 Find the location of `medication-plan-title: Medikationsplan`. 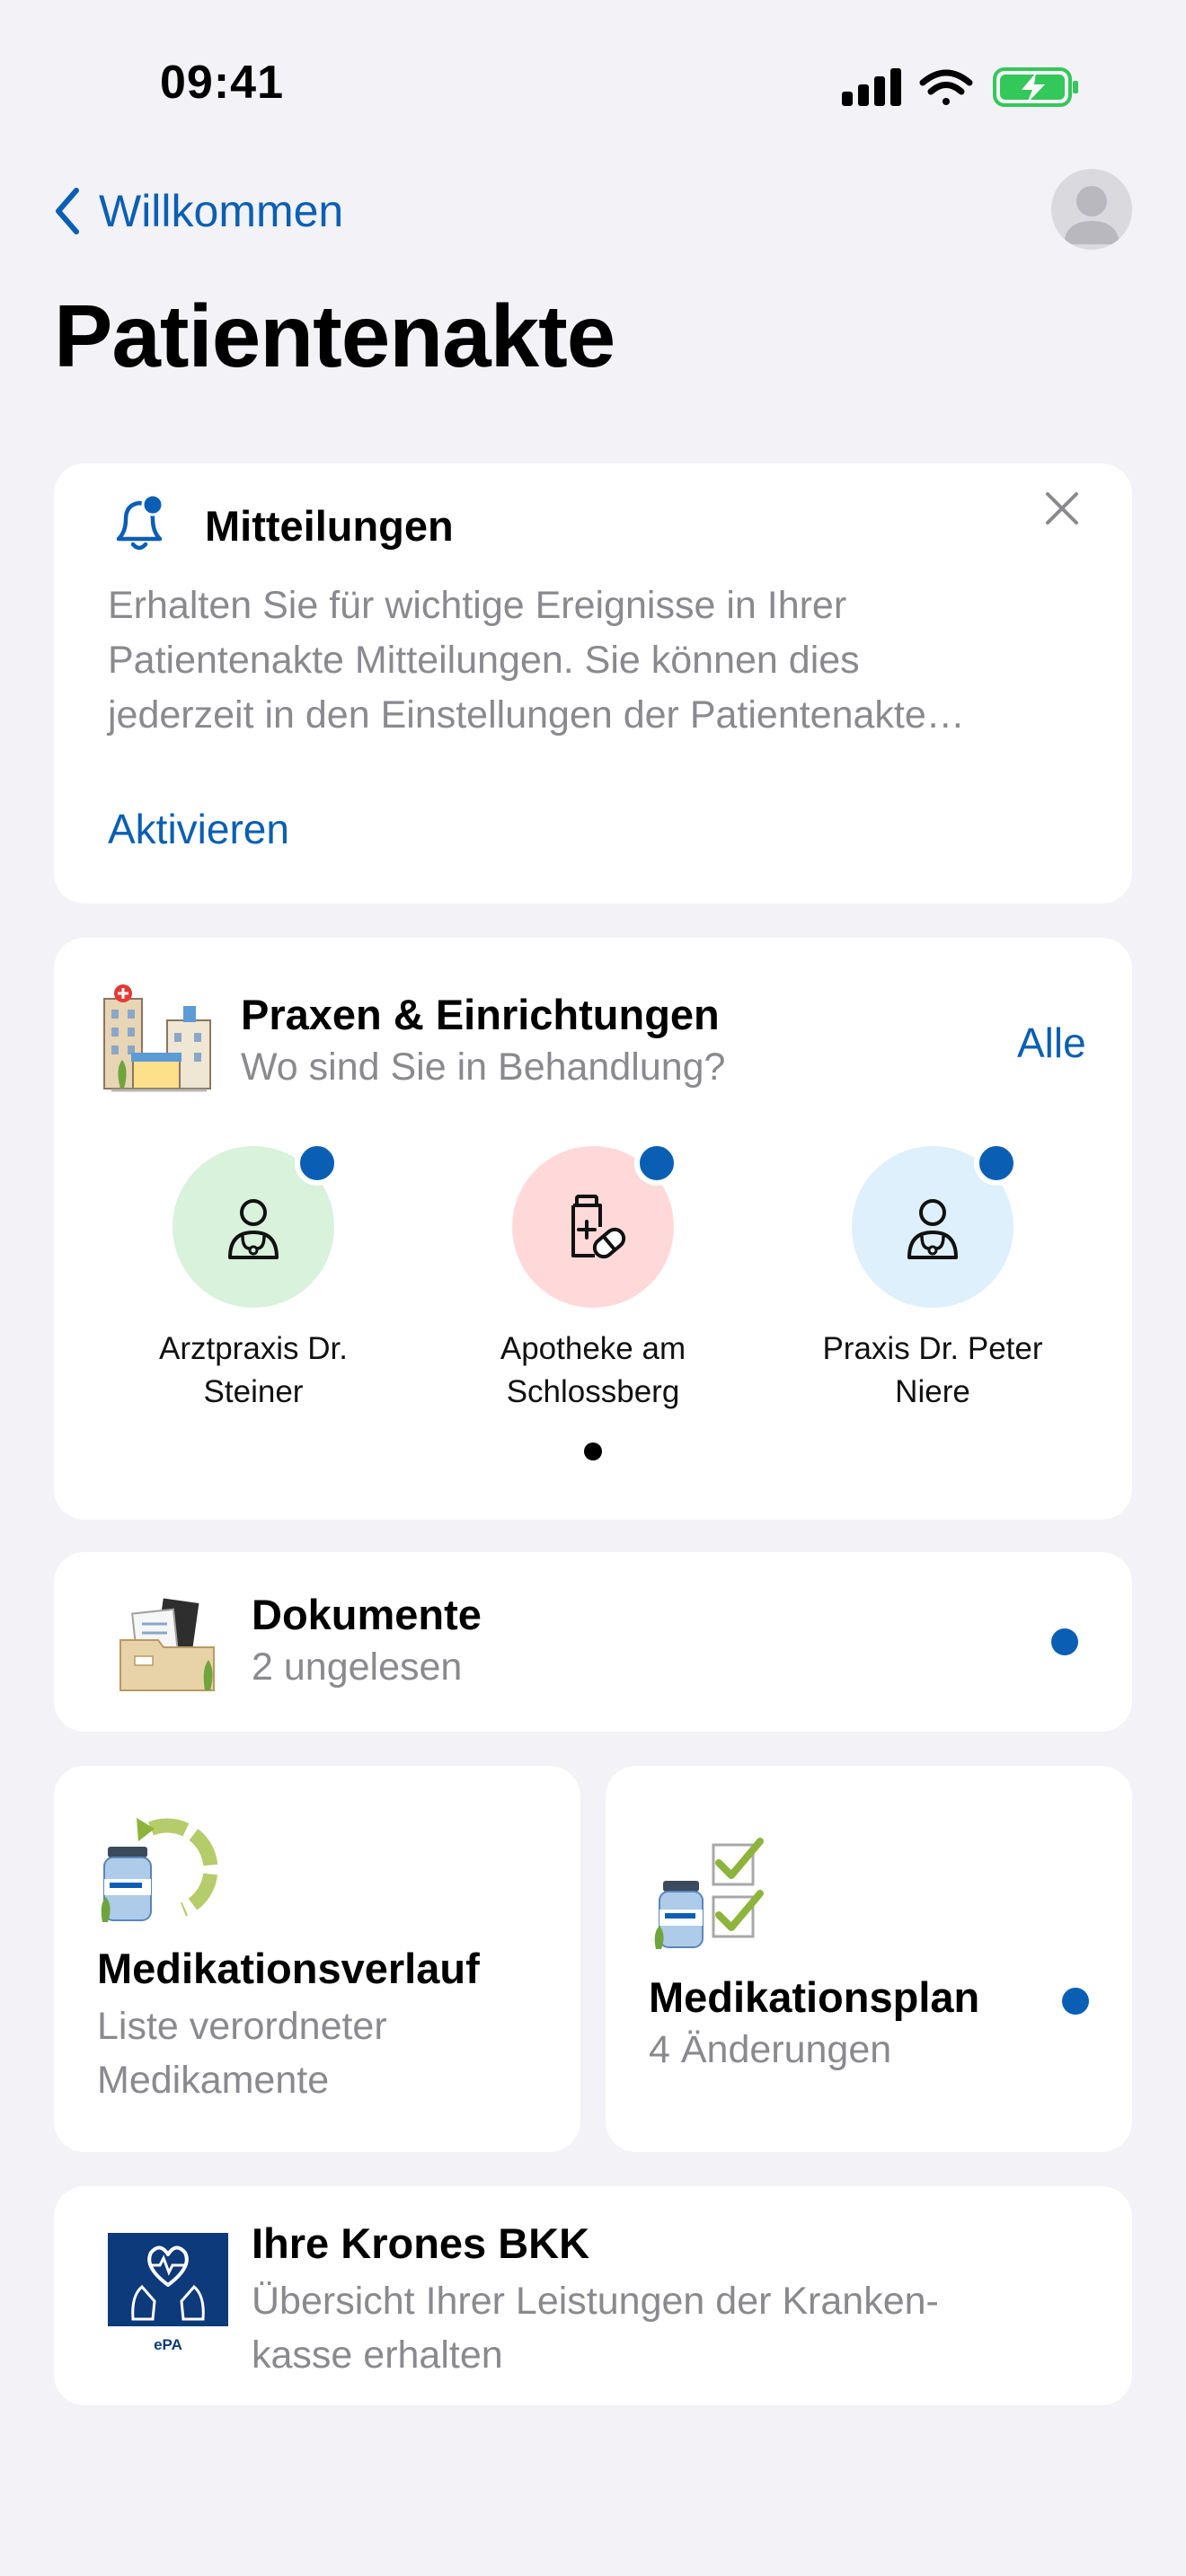

medication-plan-title: Medikationsplan is located at coordinates (814, 1997).